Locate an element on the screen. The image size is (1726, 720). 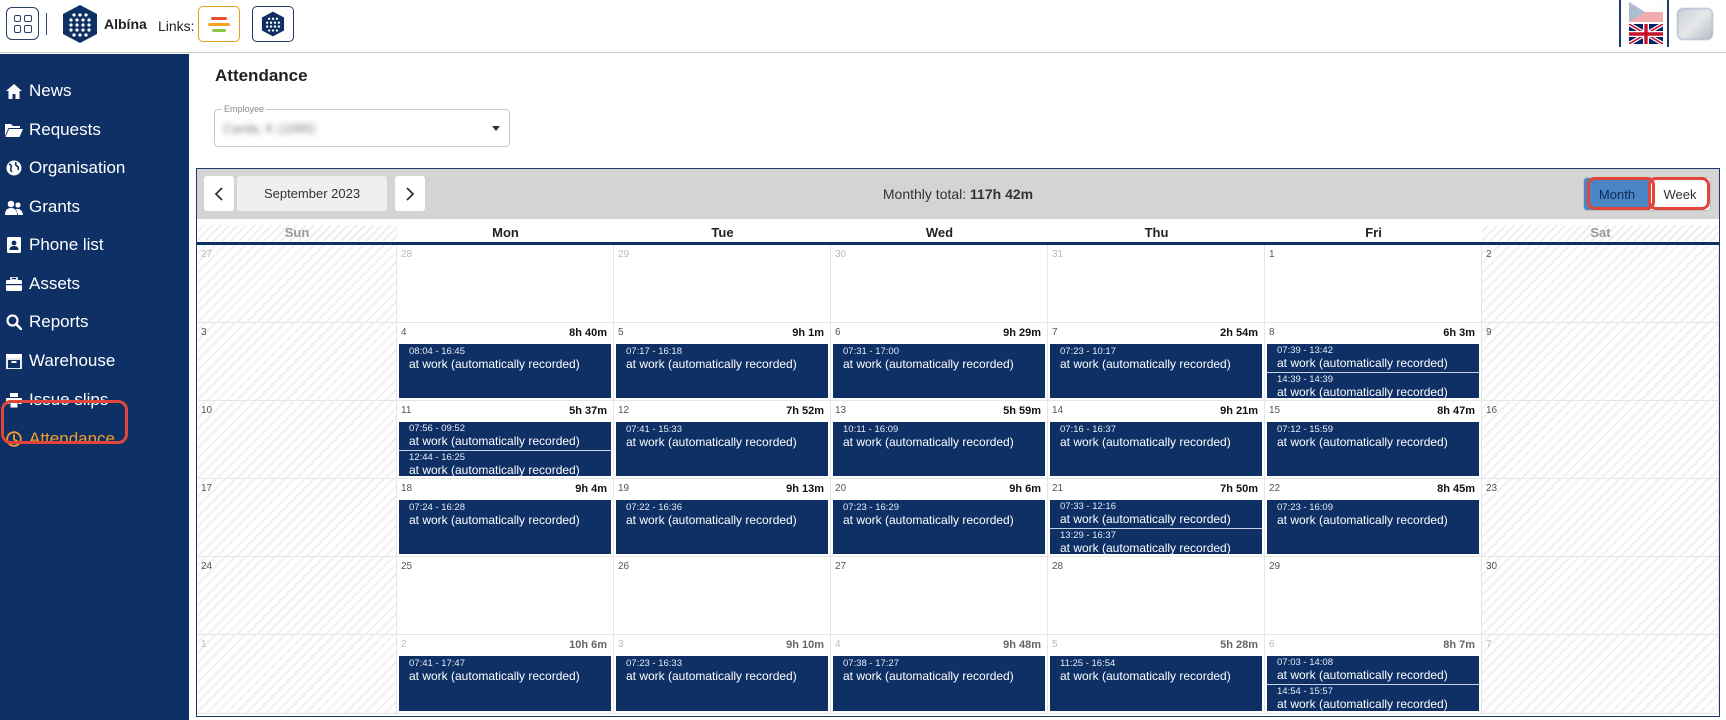
calendar-day-cell: 10 is located at coordinates (297, 440).